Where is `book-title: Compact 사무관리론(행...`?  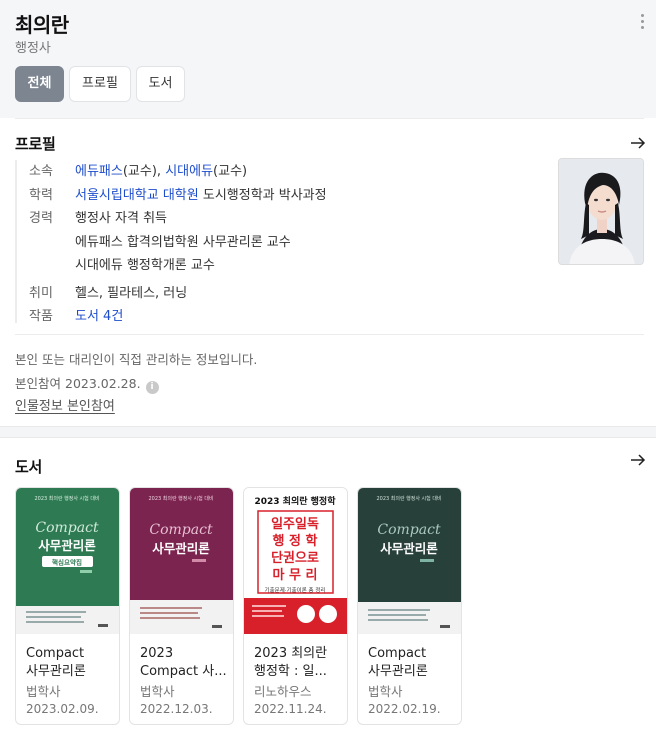
book-title: Compact 사무관리론(행... is located at coordinates (412, 663).